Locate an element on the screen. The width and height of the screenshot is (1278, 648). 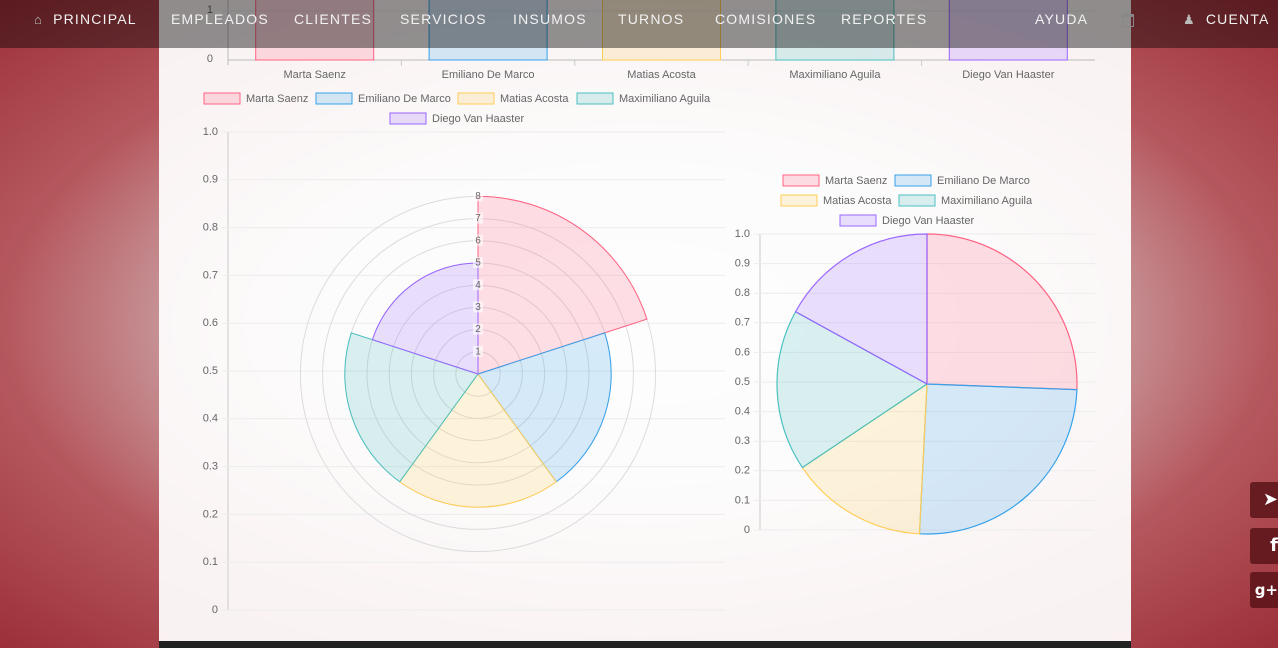
polar-bg-y-tick-5: 0.5 is located at coordinates (210, 371).